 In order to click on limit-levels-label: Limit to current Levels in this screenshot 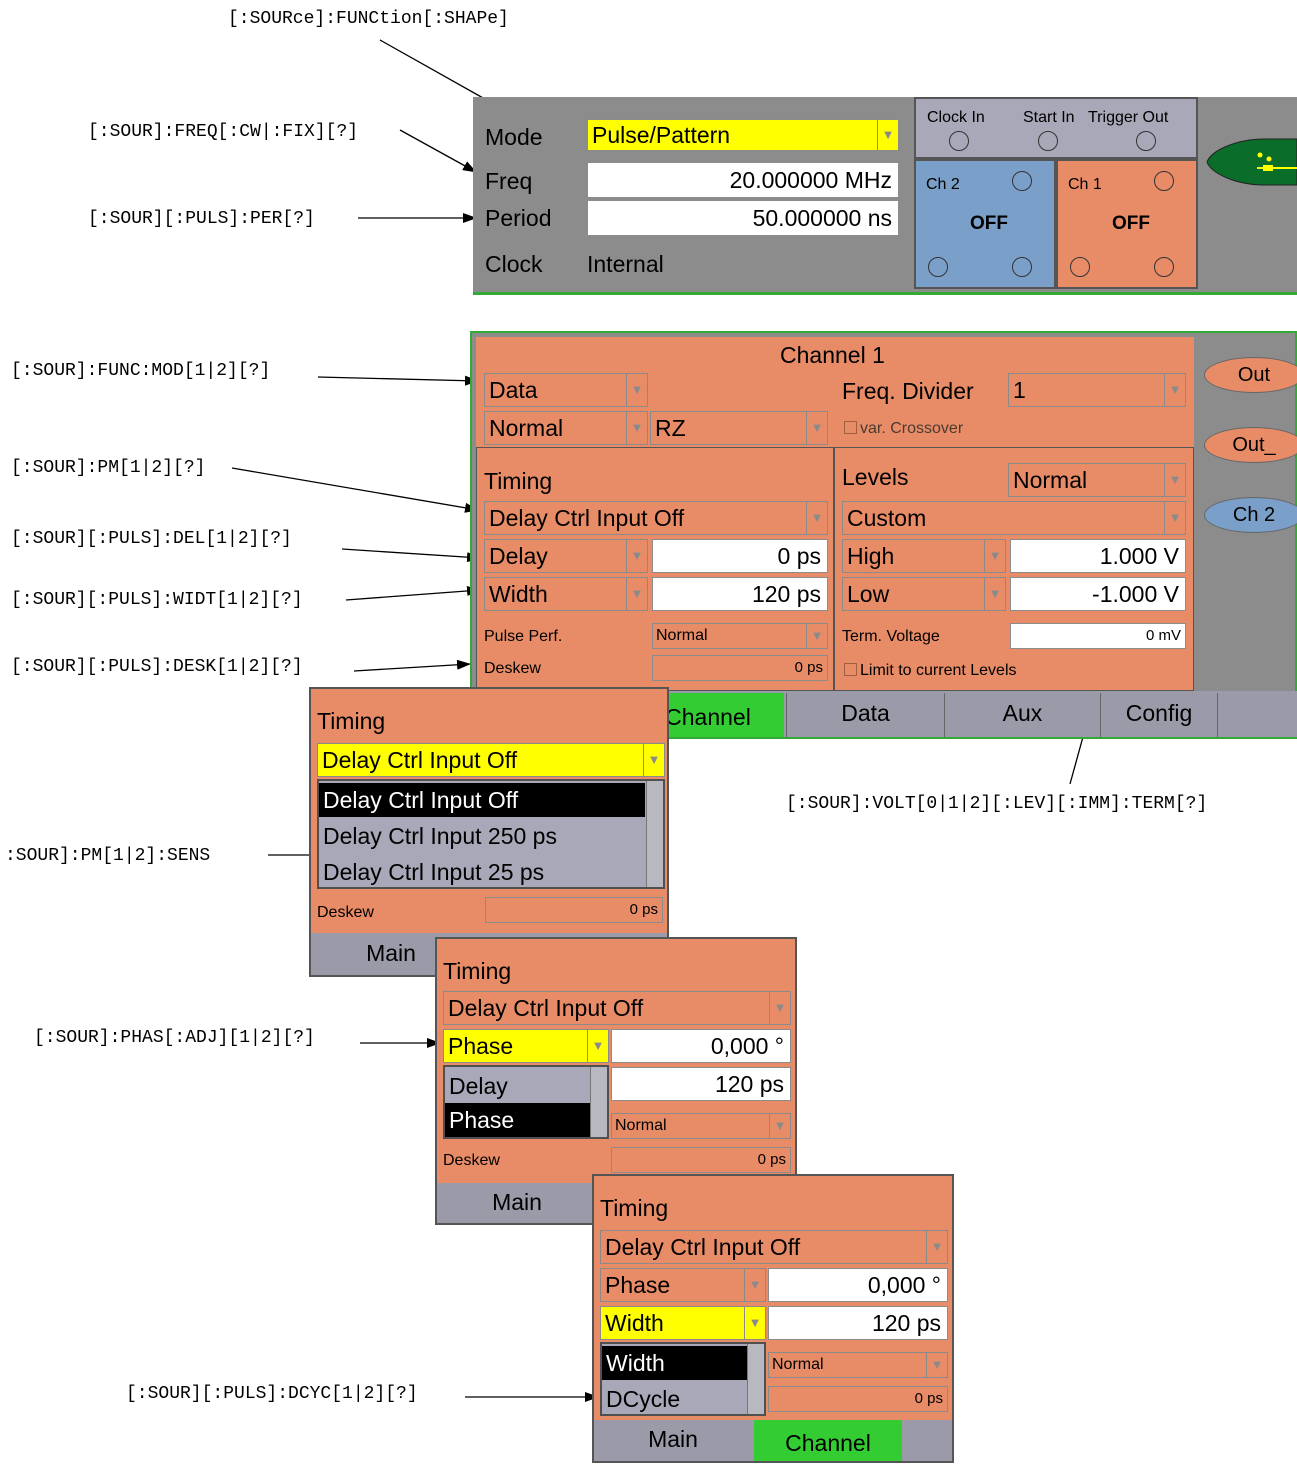, I will do `click(938, 670)`.